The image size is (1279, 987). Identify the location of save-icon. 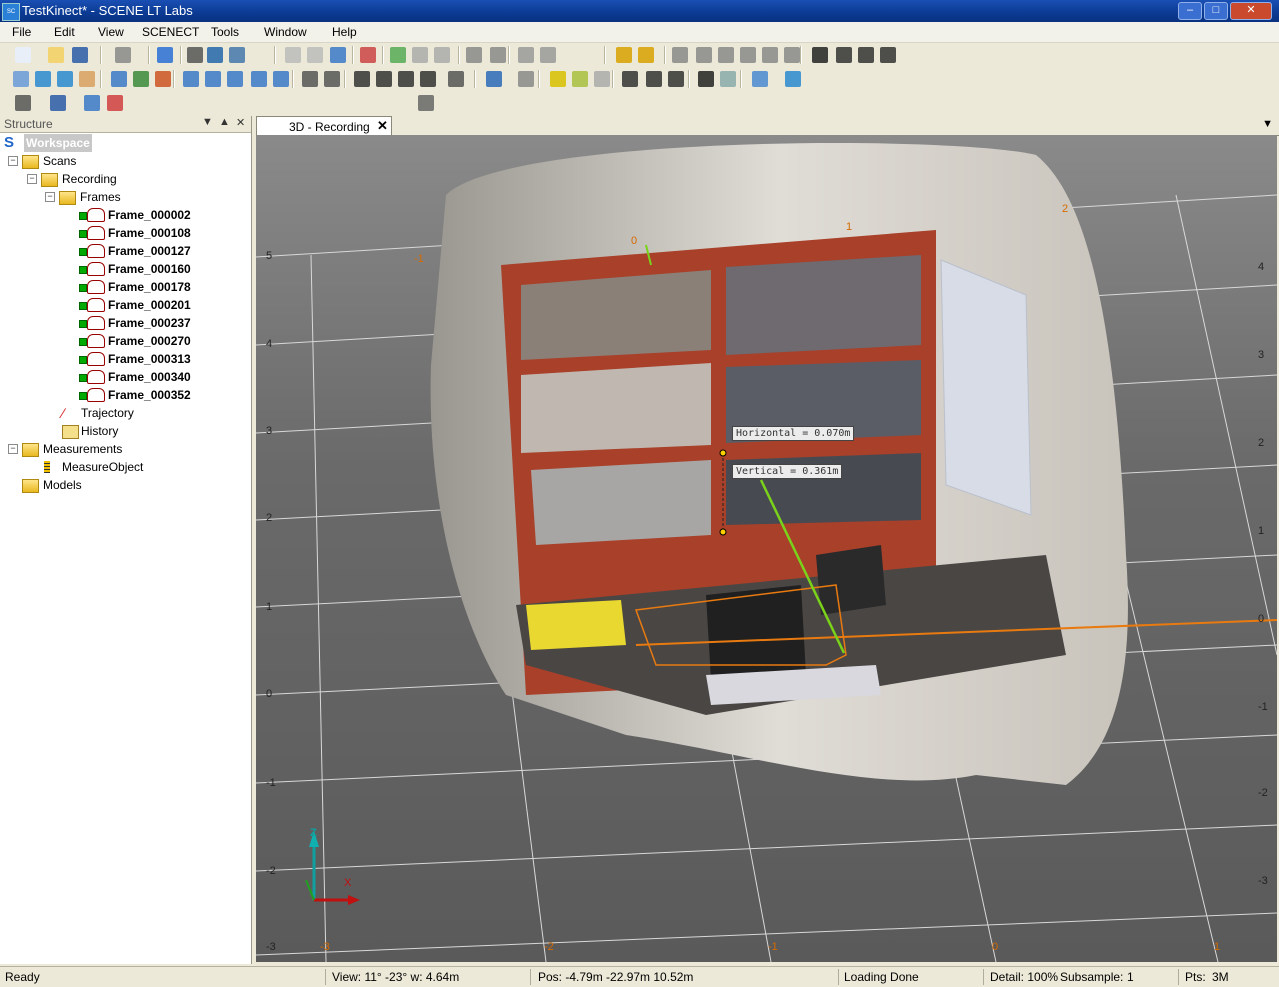
(80, 55).